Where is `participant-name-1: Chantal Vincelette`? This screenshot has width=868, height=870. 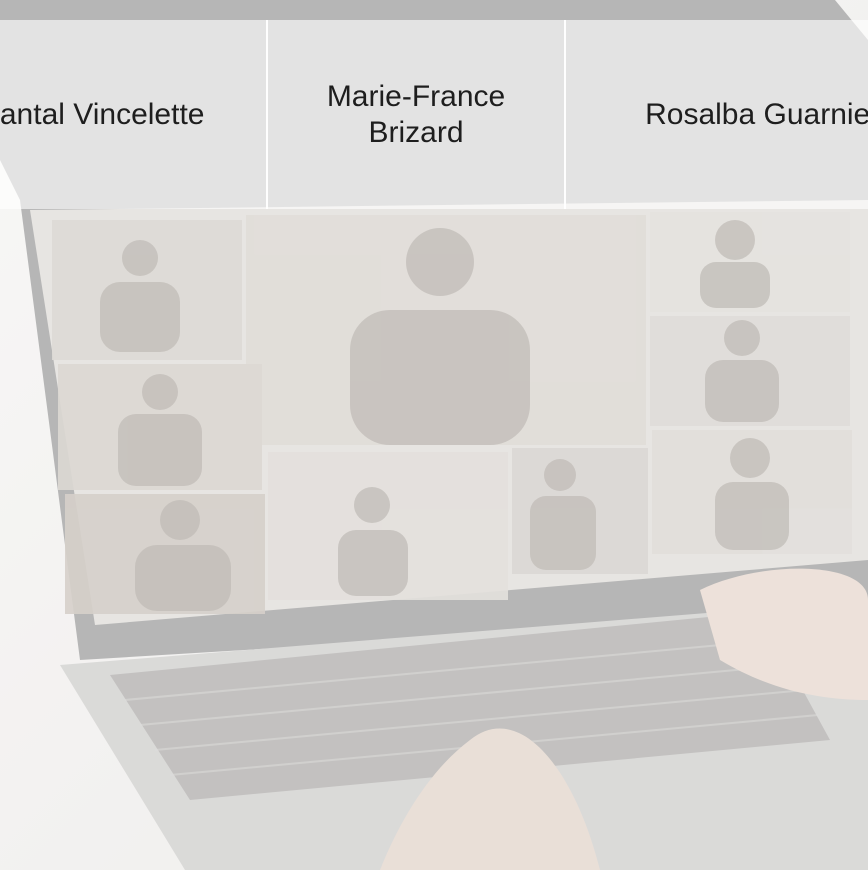 participant-name-1: Chantal Vincelette is located at coordinates (102, 114).